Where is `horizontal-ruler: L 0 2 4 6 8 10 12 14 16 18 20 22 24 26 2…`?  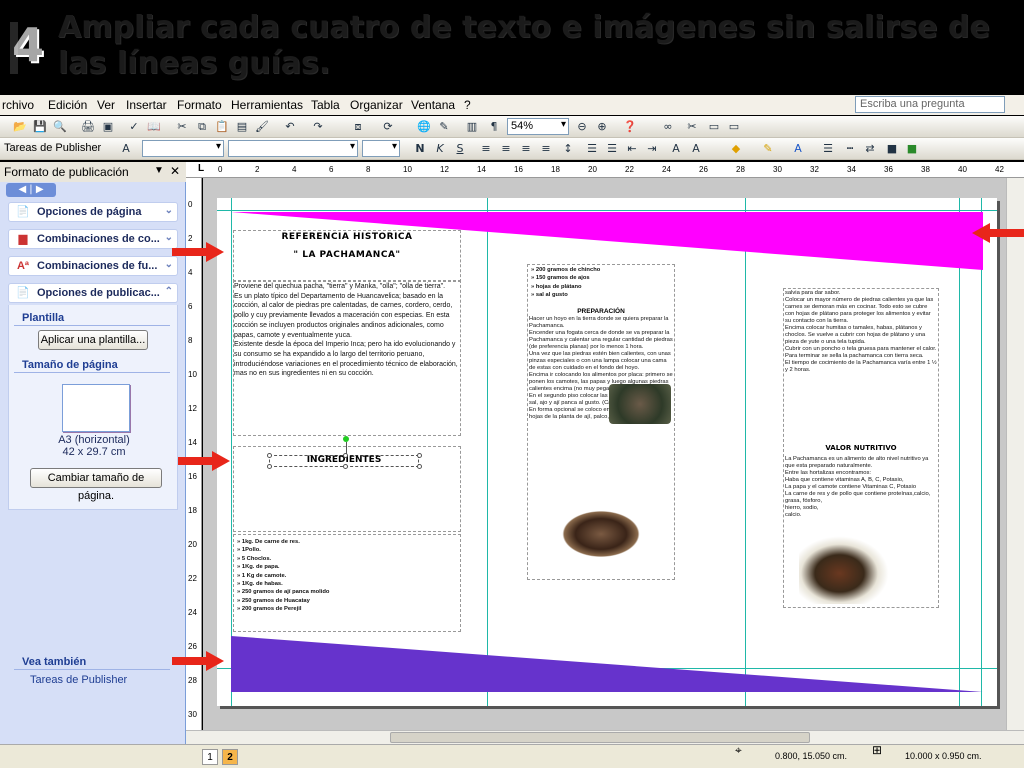
horizontal-ruler: L 0 2 4 6 8 10 12 14 16 18 20 22 24 26 2… is located at coordinates (605, 170).